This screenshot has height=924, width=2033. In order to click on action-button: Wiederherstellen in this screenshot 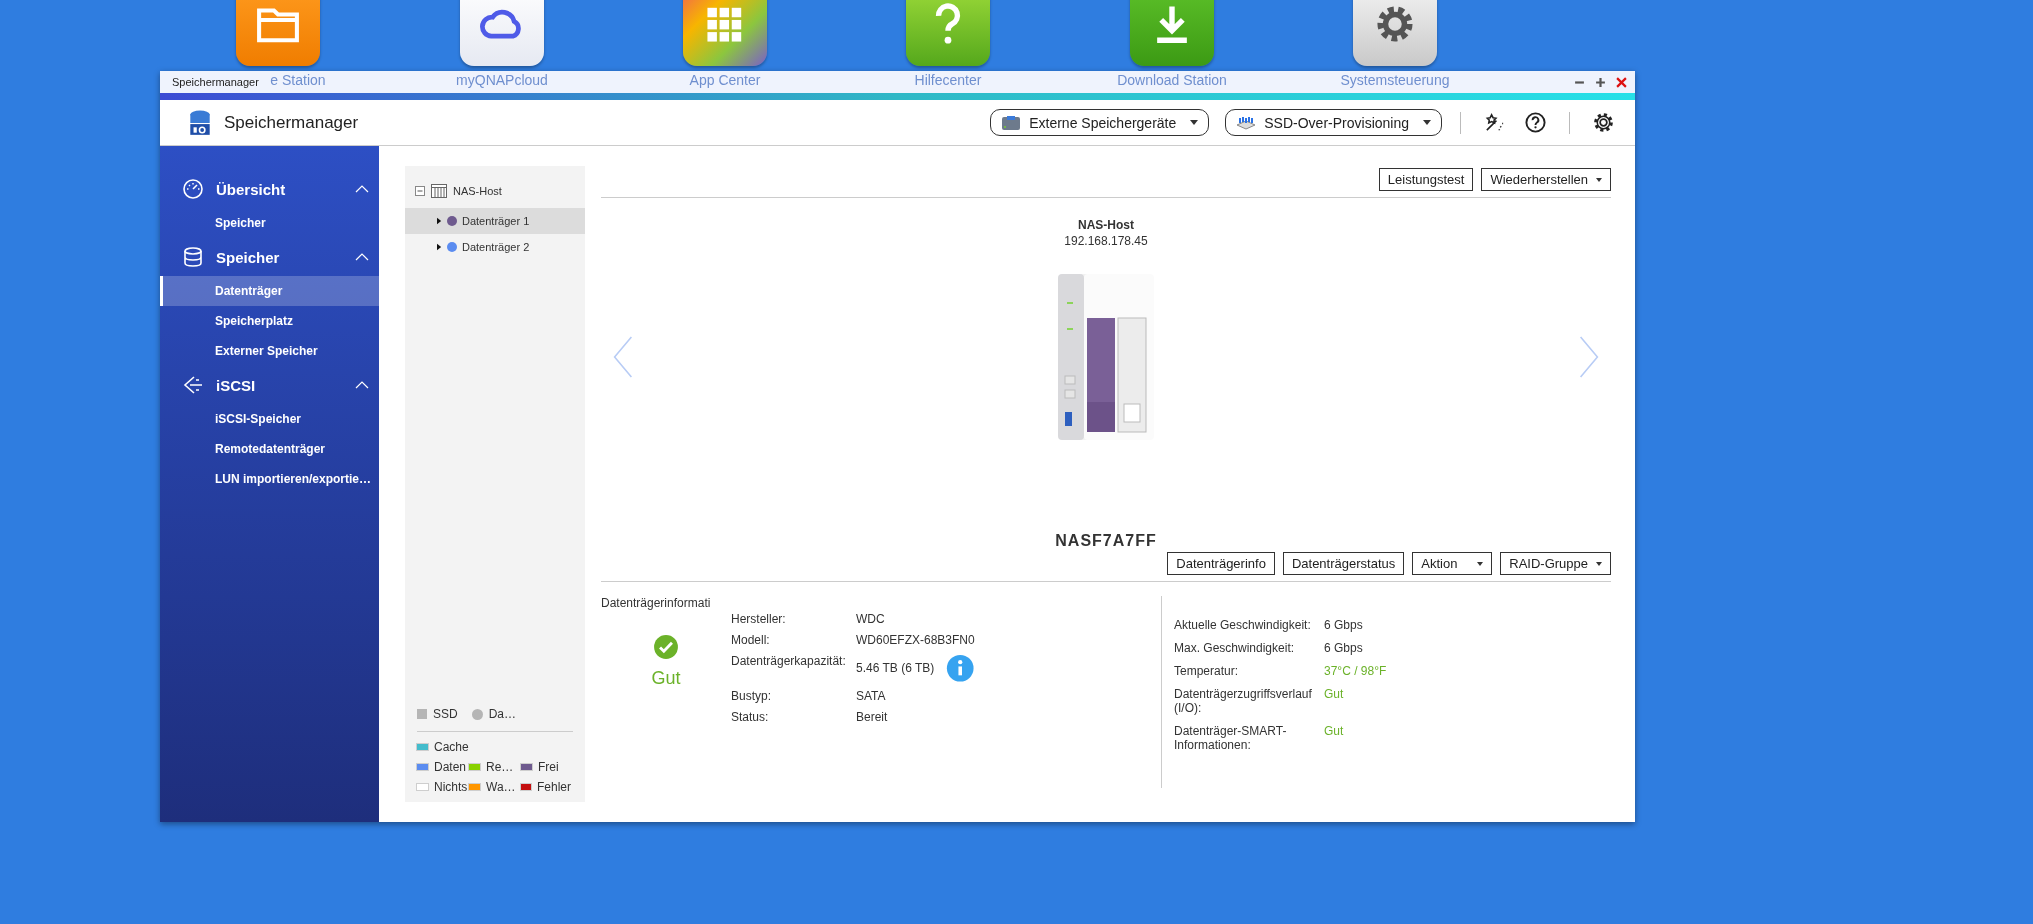, I will do `click(1546, 179)`.